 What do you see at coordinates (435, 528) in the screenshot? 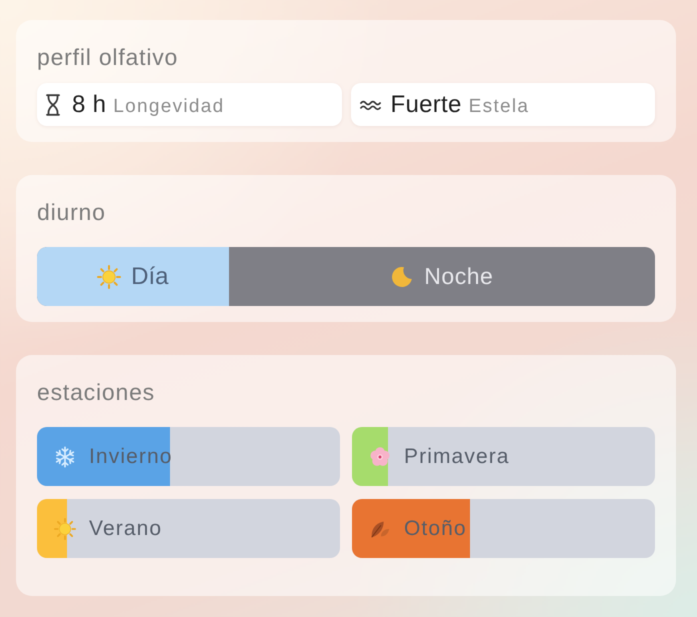
I see `season-label: Otoño` at bounding box center [435, 528].